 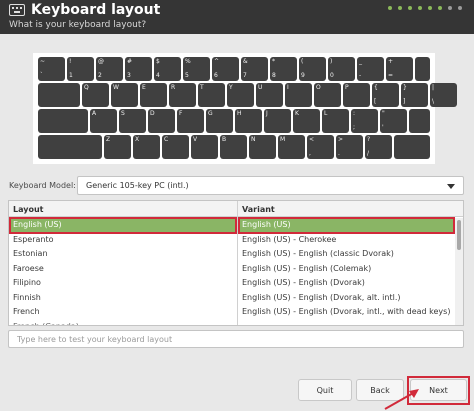 What do you see at coordinates (312, 69) in the screenshot?
I see `keyboard-key: (9` at bounding box center [312, 69].